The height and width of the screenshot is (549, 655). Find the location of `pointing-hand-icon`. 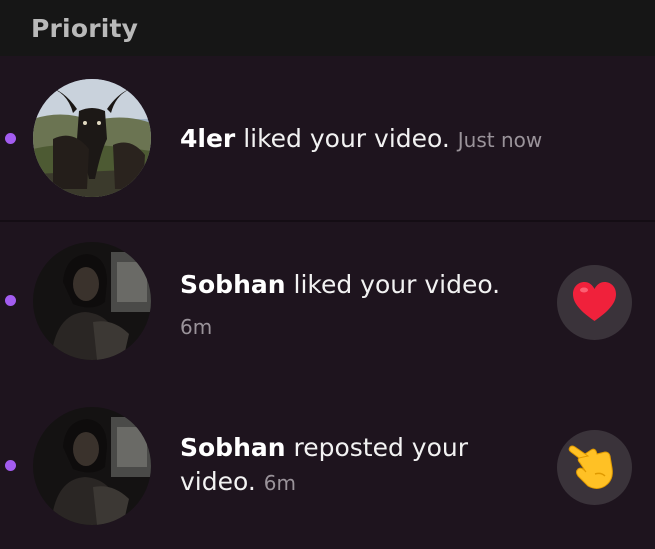

pointing-hand-icon is located at coordinates (590, 467).